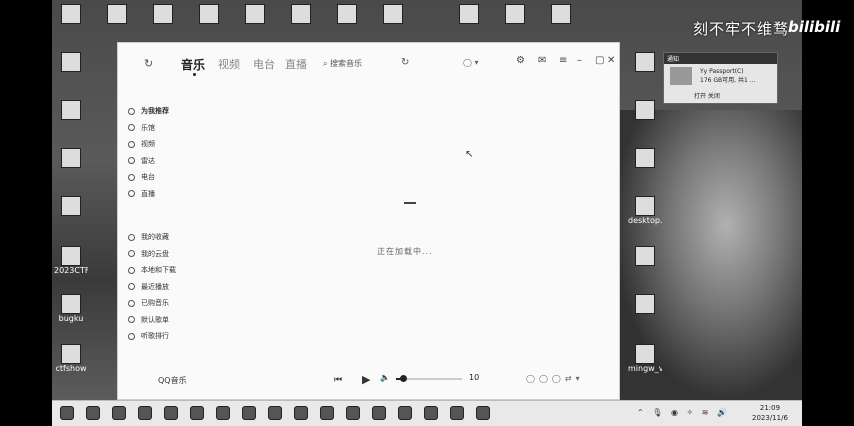 This screenshot has width=854, height=426. What do you see at coordinates (173, 287) in the screenshot?
I see `sidebar-item-recent: 最近播放` at bounding box center [173, 287].